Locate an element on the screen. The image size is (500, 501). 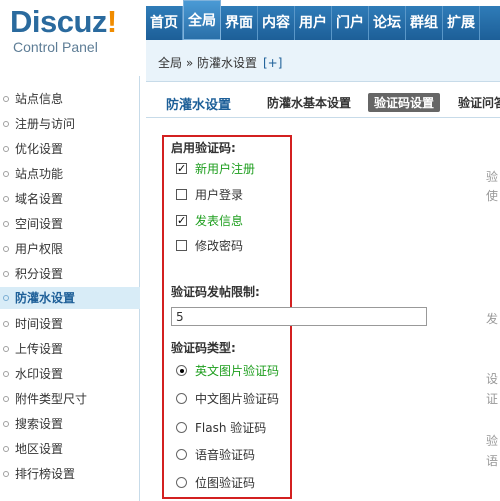
breadcrumb: 全局 » 防灌水设置 [+] is located at coordinates (220, 62).